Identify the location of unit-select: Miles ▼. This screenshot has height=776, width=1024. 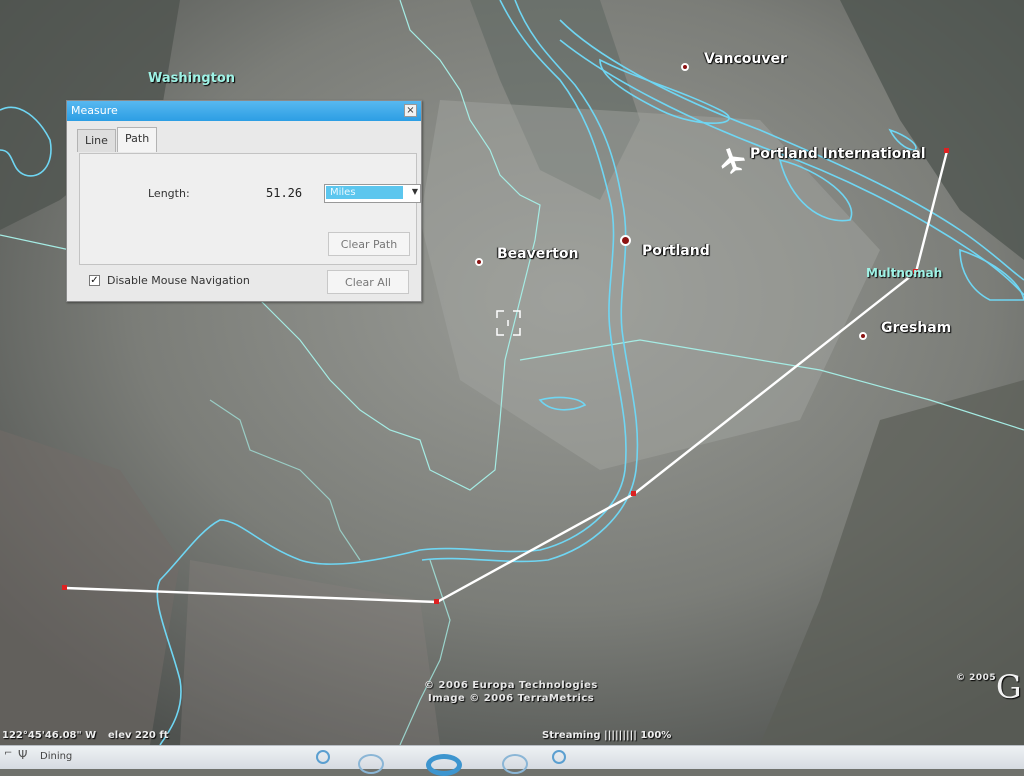
(372, 193).